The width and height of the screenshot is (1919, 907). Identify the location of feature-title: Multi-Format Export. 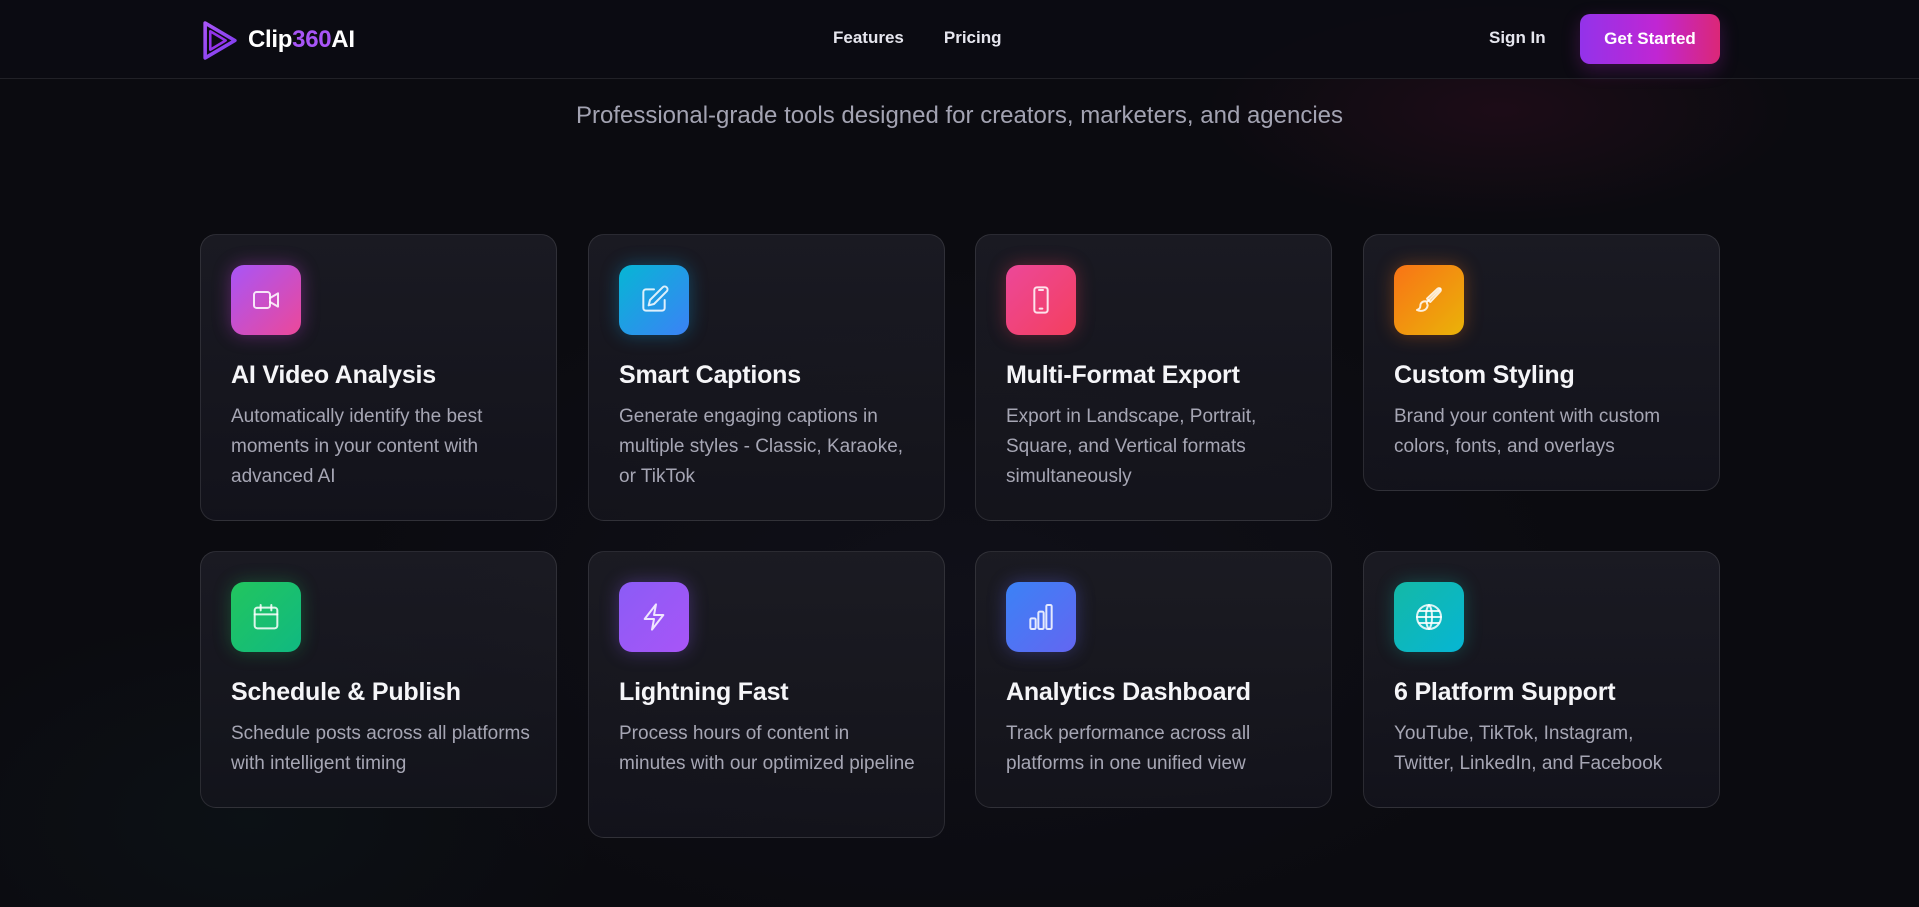
(1123, 375).